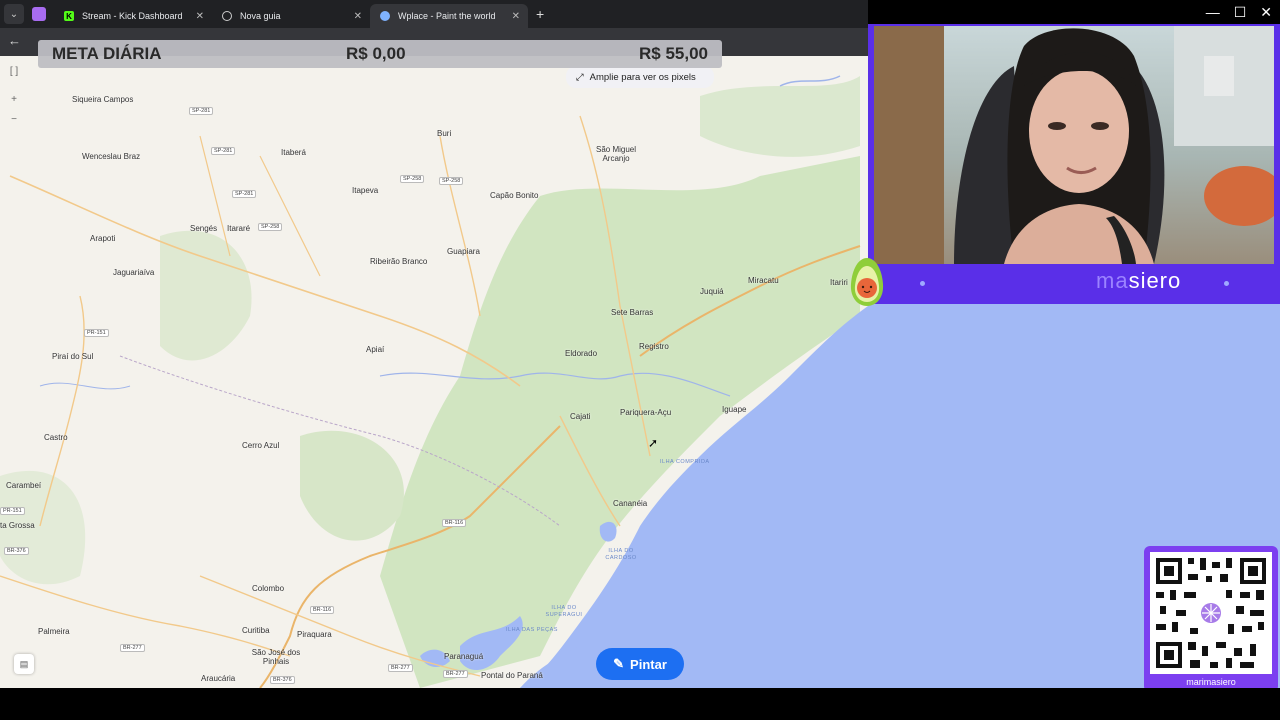 Image resolution: width=1280 pixels, height=720 pixels. What do you see at coordinates (648, 664) in the screenshot?
I see `paint-button-label: Pintar` at bounding box center [648, 664].